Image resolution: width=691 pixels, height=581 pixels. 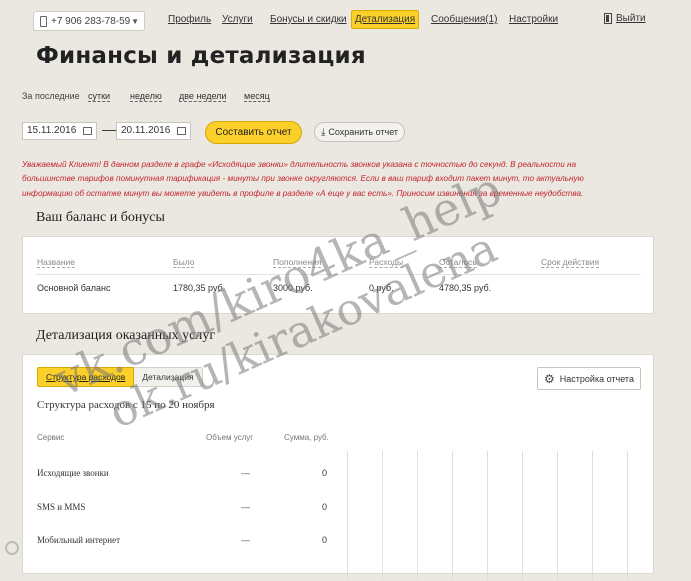 I want to click on nav-profile: Профиль, so click(x=189, y=19).